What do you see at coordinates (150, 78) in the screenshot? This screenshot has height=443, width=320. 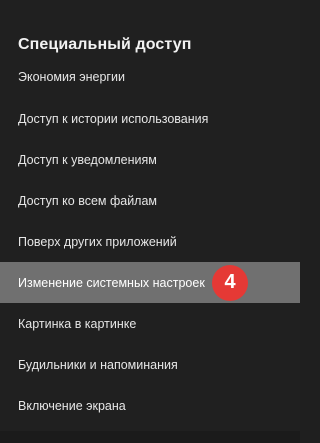 I see `list-item-power-saving: Экономия энергии` at bounding box center [150, 78].